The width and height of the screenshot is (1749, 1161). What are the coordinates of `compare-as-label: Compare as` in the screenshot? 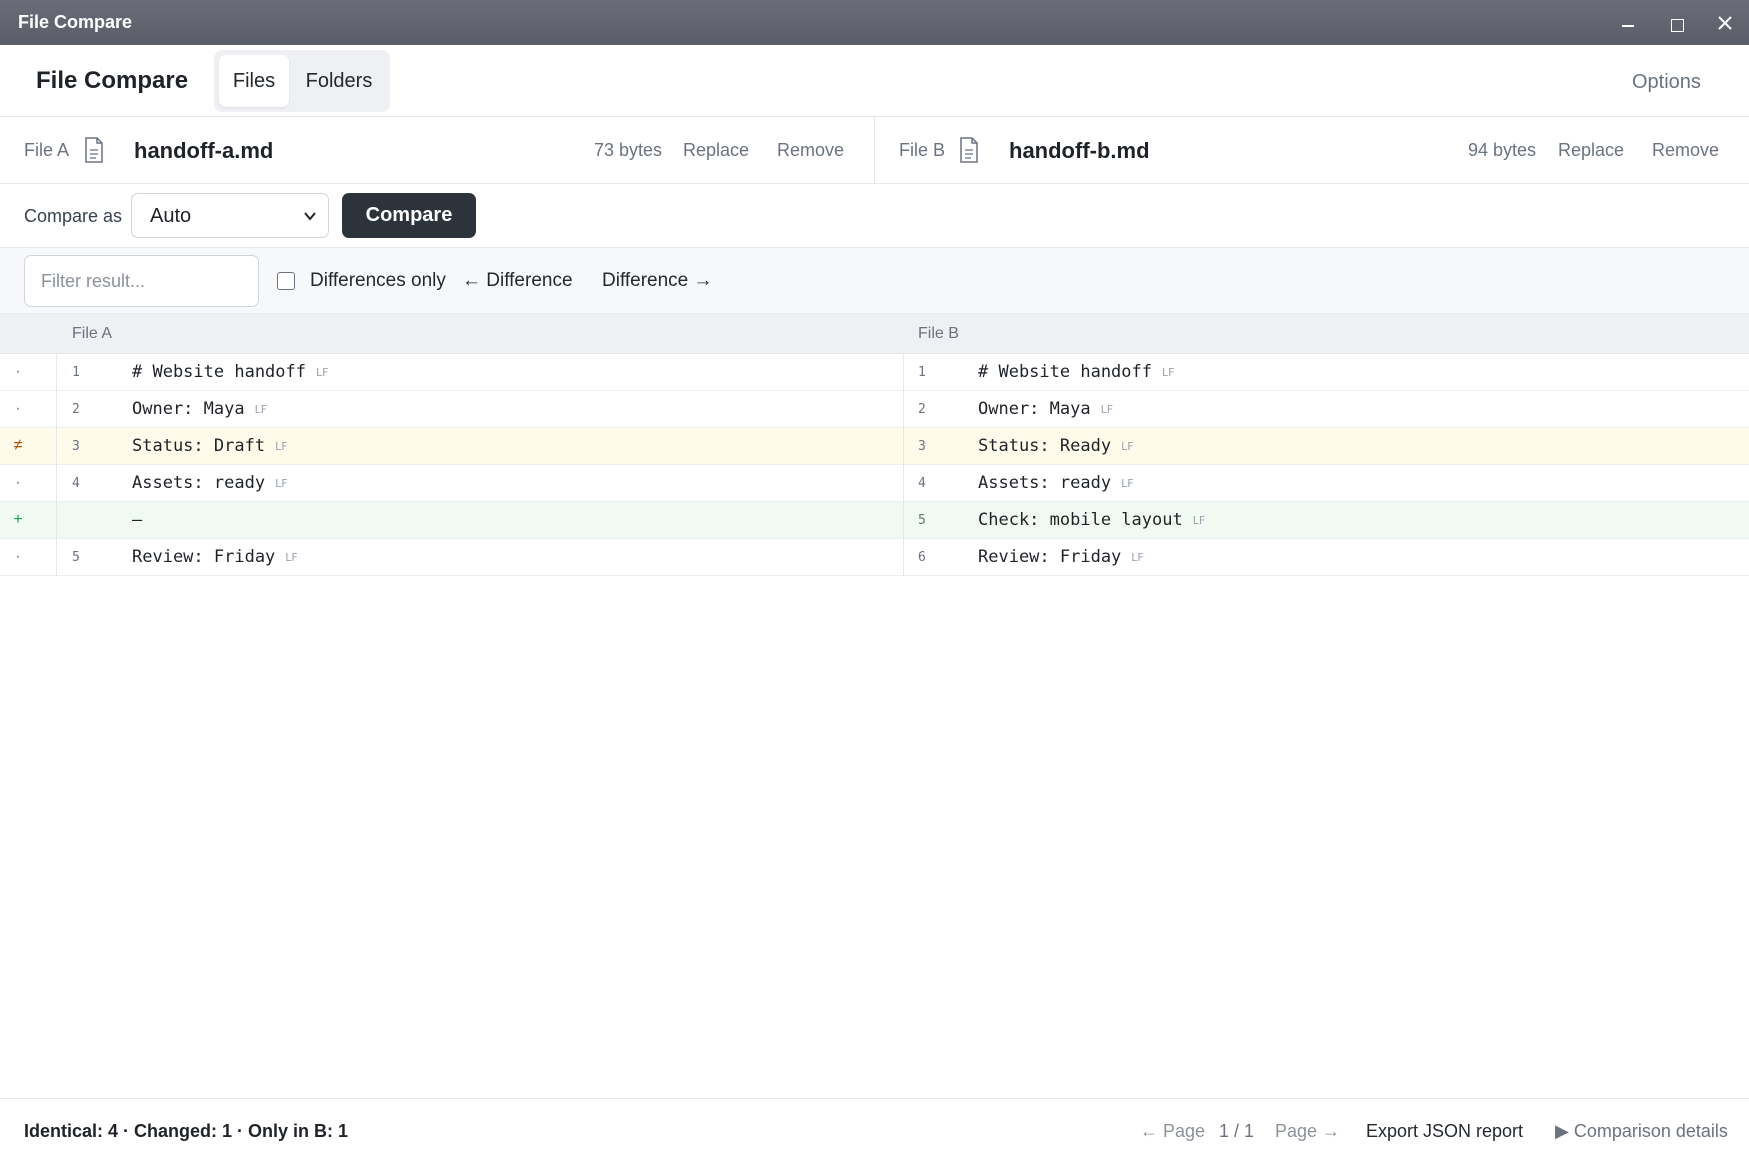 It's located at (73, 216).